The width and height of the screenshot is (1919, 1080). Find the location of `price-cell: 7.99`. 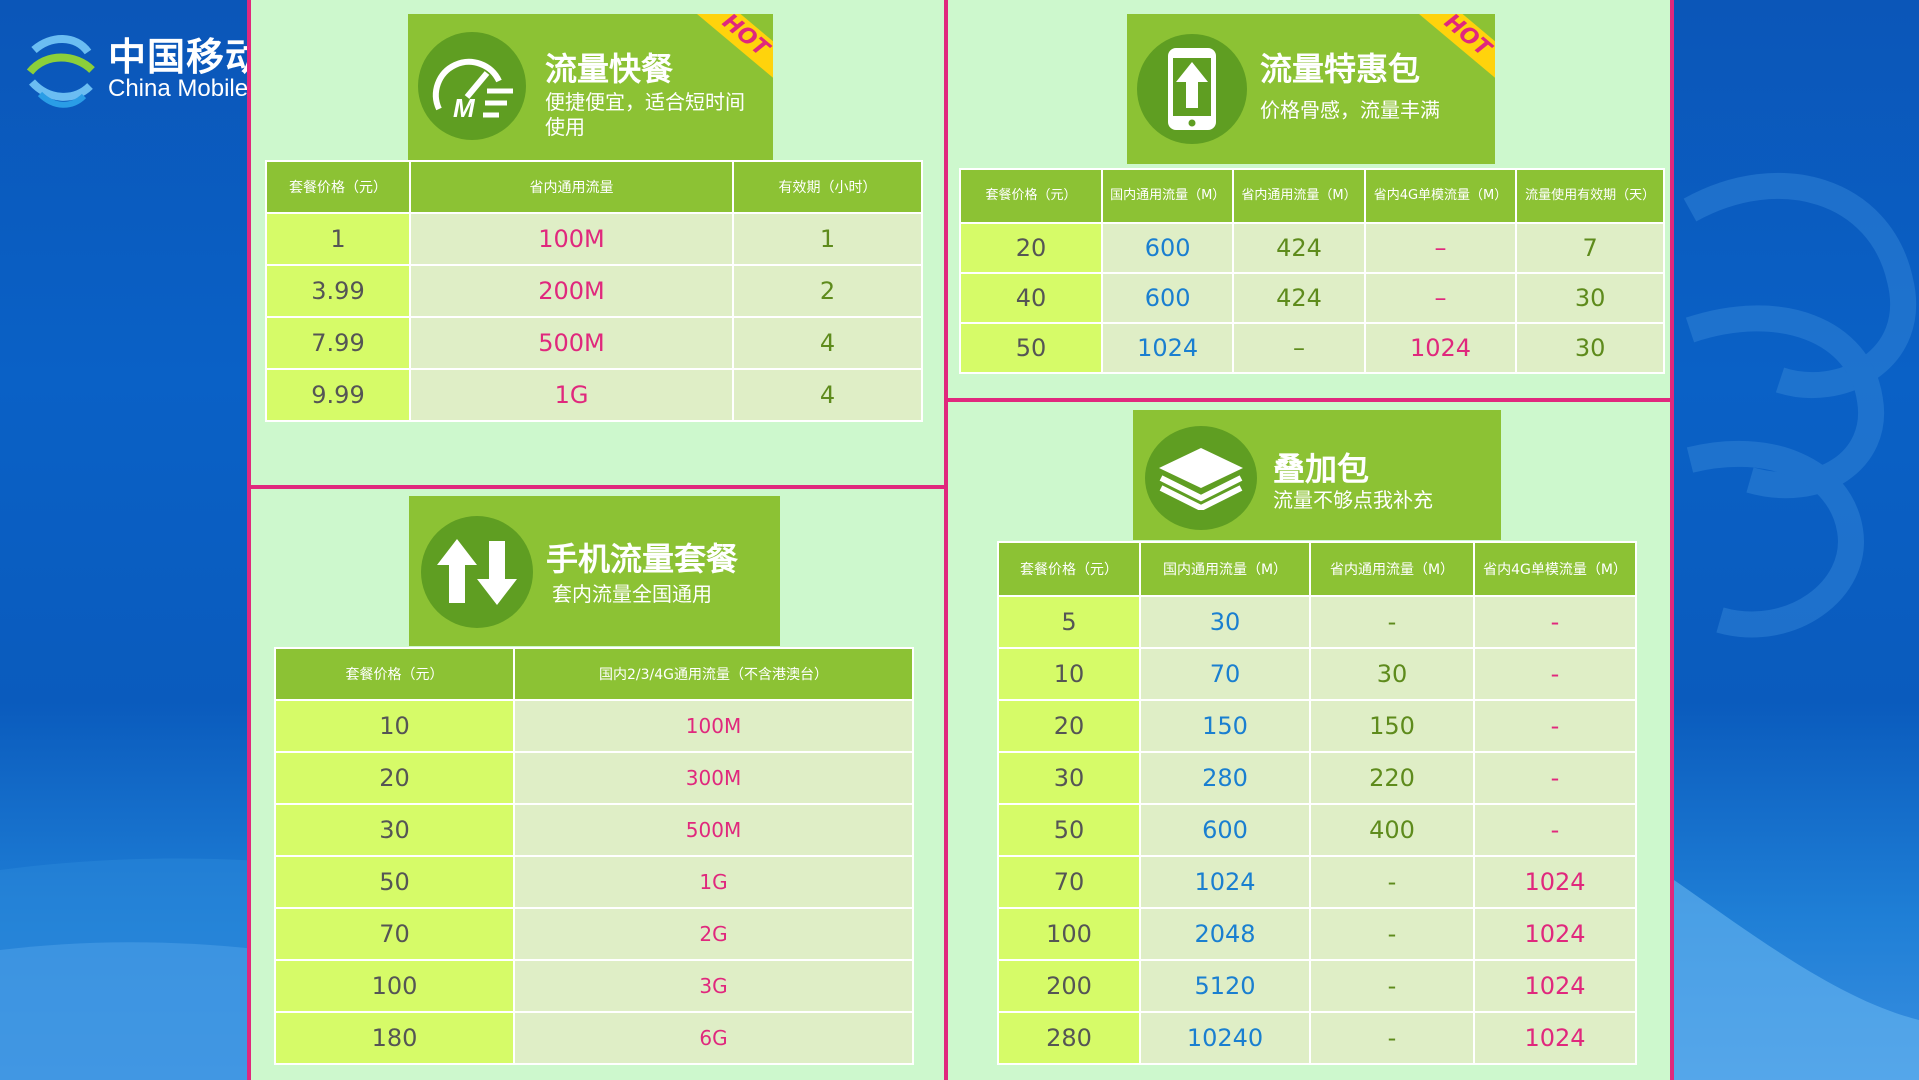

price-cell: 7.99 is located at coordinates (338, 343).